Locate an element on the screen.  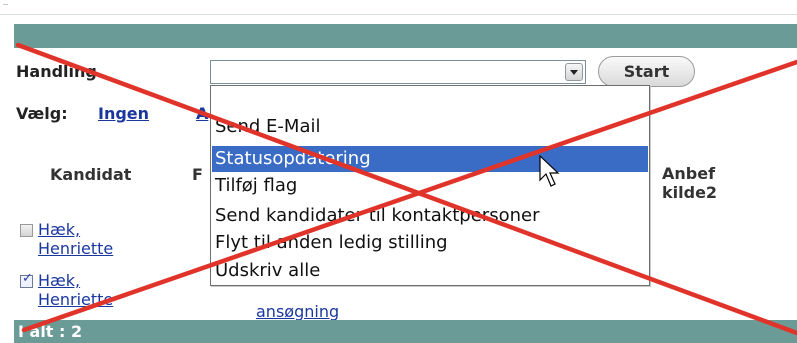
dropdown-option-send-email: Send E-Mail is located at coordinates (268, 126).